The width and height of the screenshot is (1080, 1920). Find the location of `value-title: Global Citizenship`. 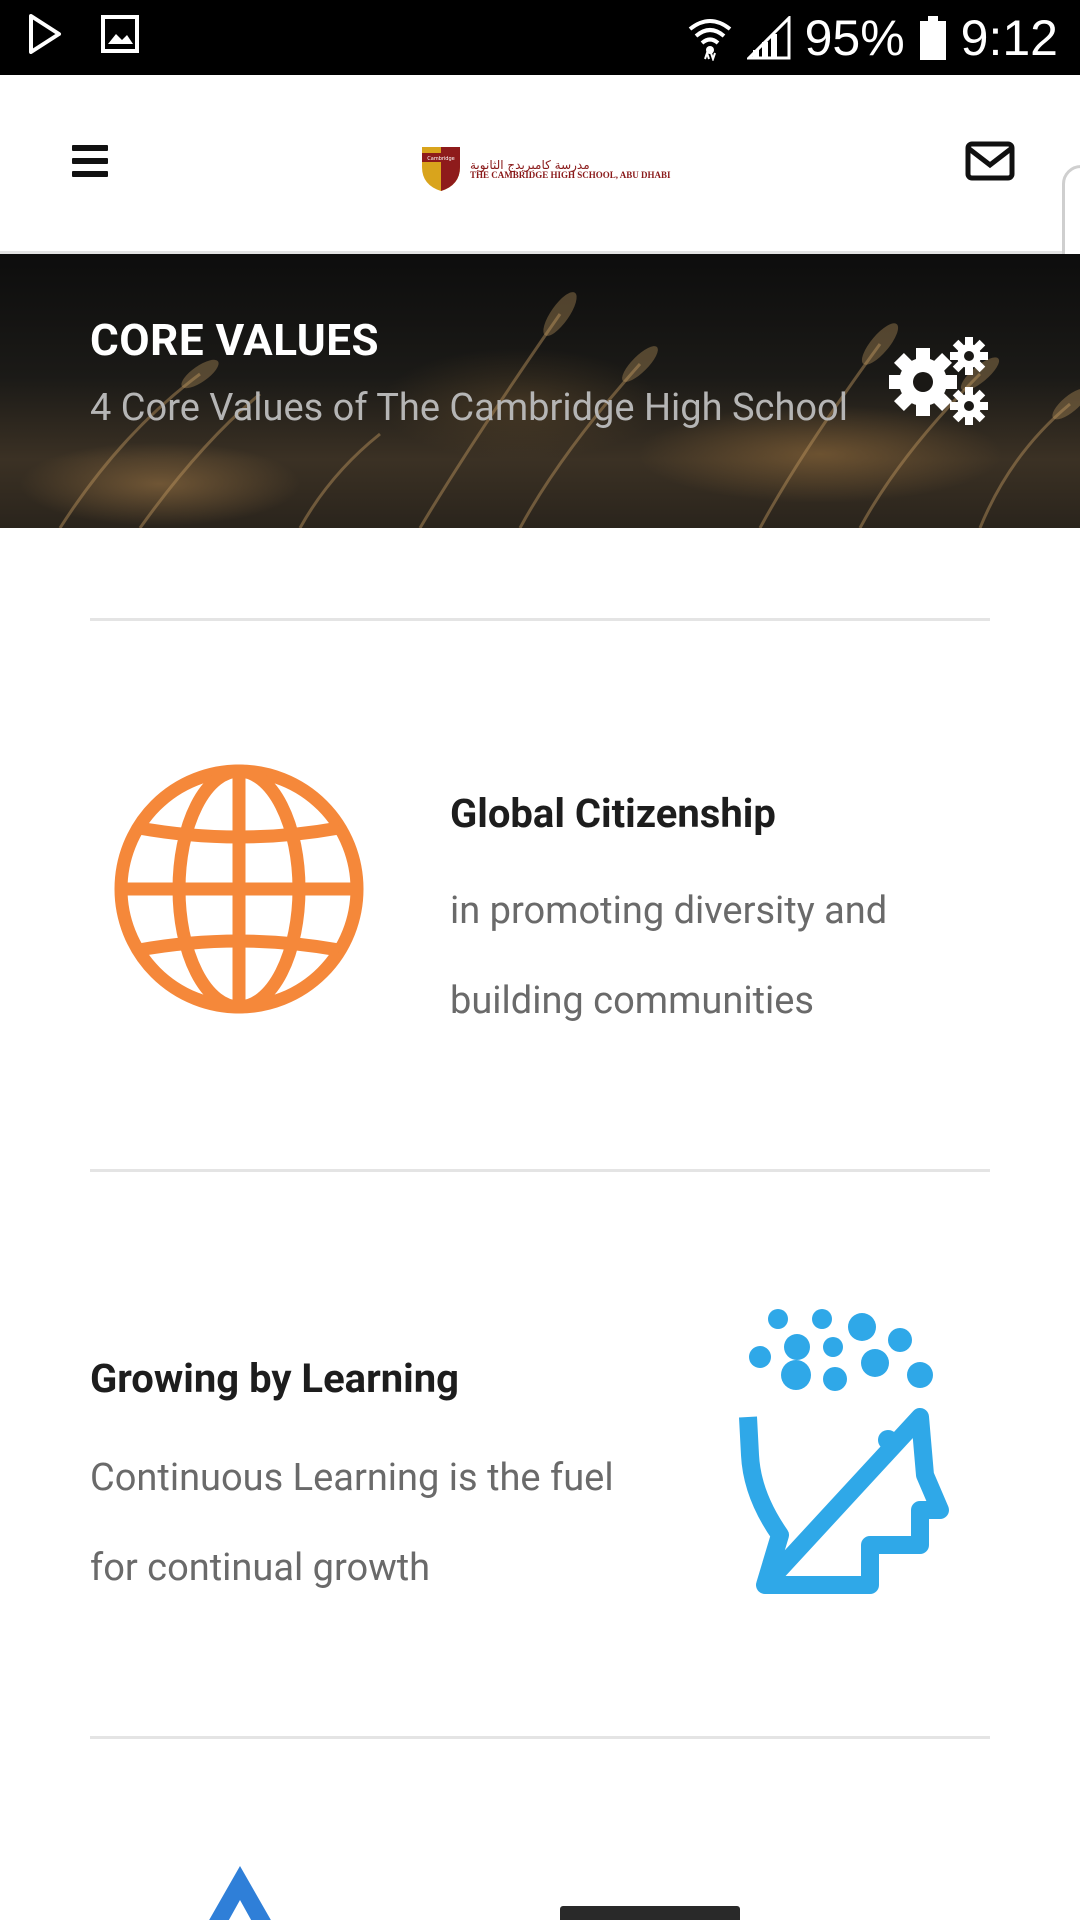

value-title: Global Citizenship is located at coordinates (613, 813).